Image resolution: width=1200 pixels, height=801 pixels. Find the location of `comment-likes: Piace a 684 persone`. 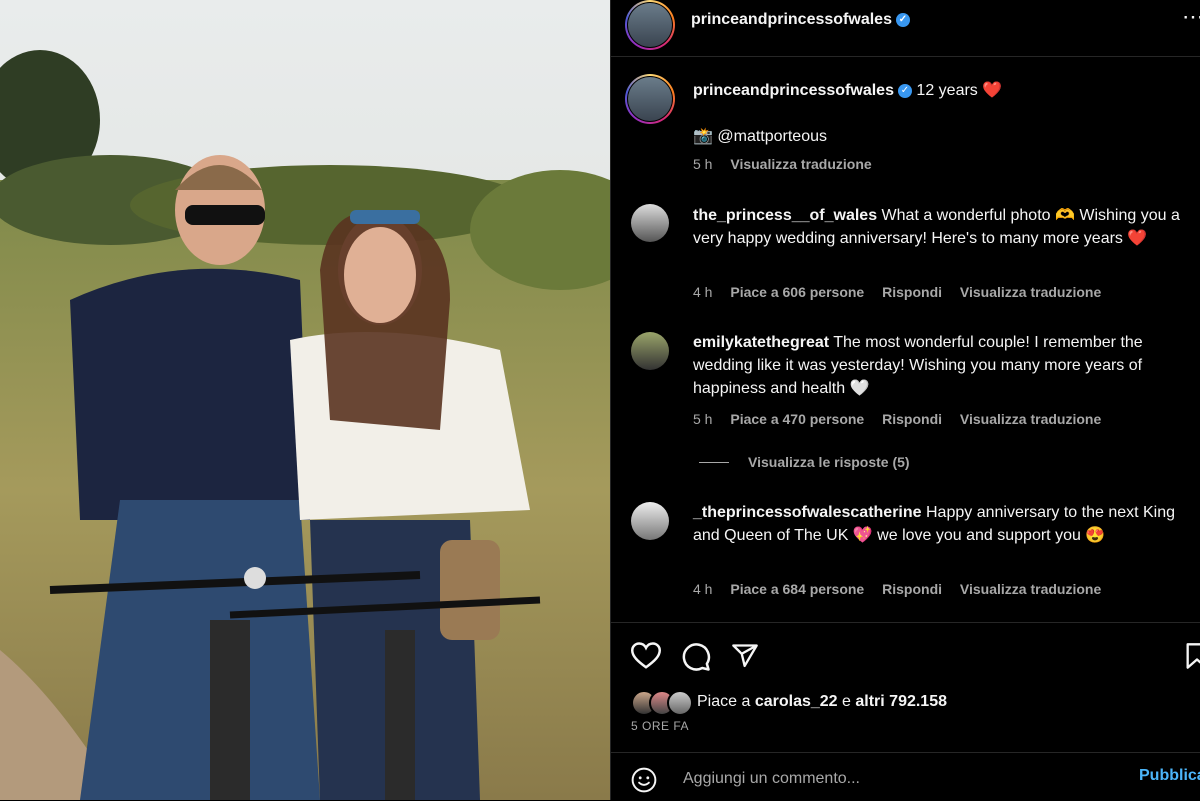

comment-likes: Piace a 684 persone is located at coordinates (797, 589).